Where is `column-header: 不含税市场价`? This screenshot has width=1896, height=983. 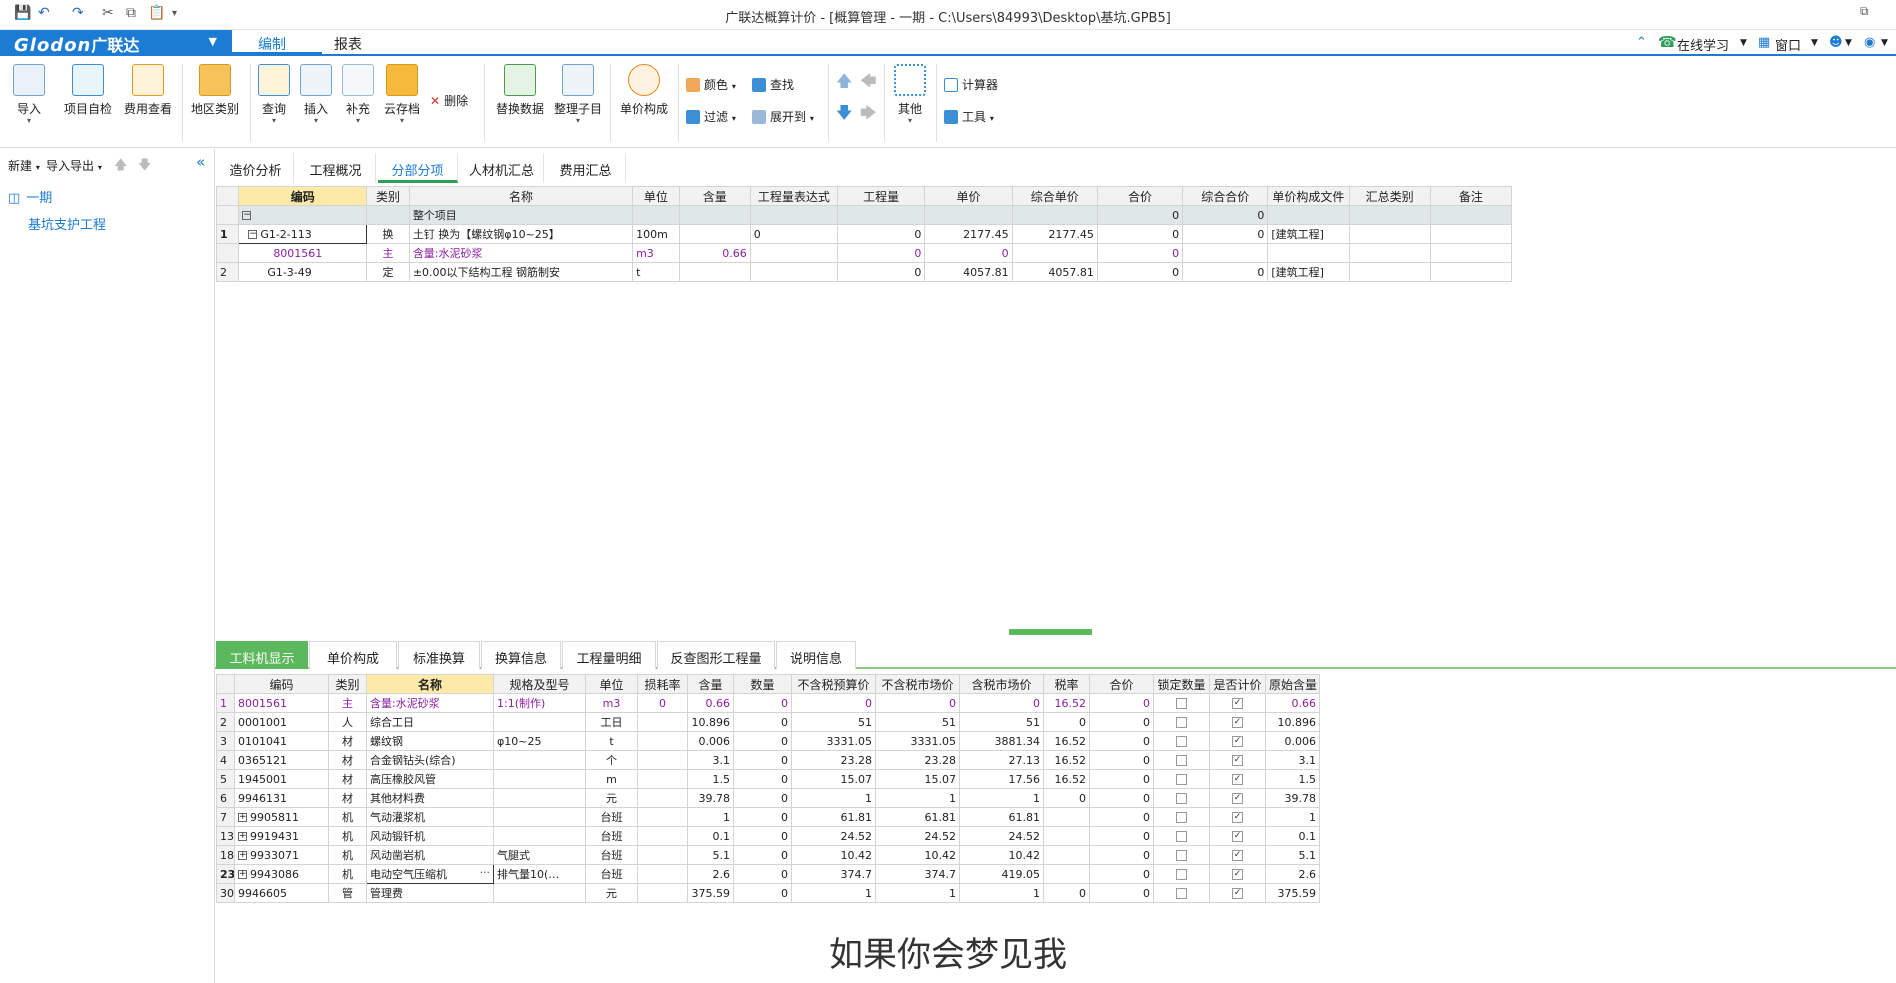
column-header: 不含税市场价 is located at coordinates (917, 684).